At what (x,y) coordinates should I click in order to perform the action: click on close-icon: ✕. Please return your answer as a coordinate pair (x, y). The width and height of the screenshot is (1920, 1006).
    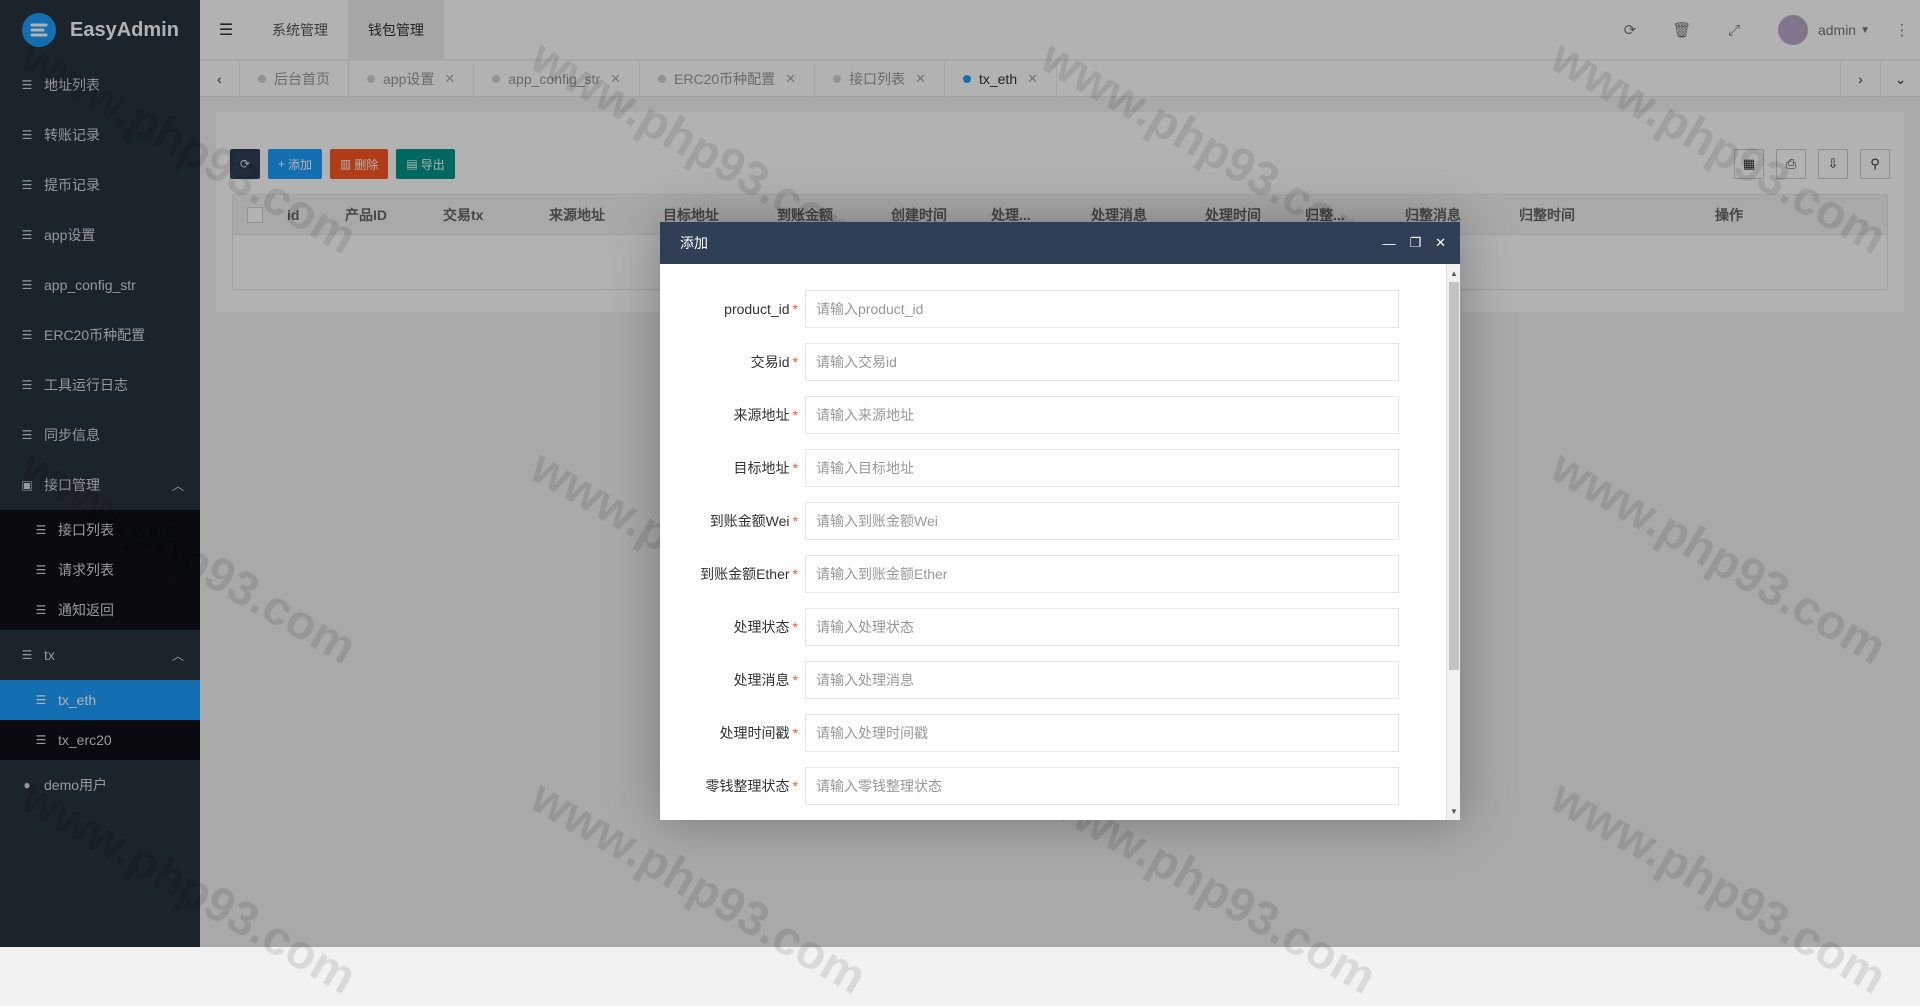
    Looking at the image, I should click on (1440, 243).